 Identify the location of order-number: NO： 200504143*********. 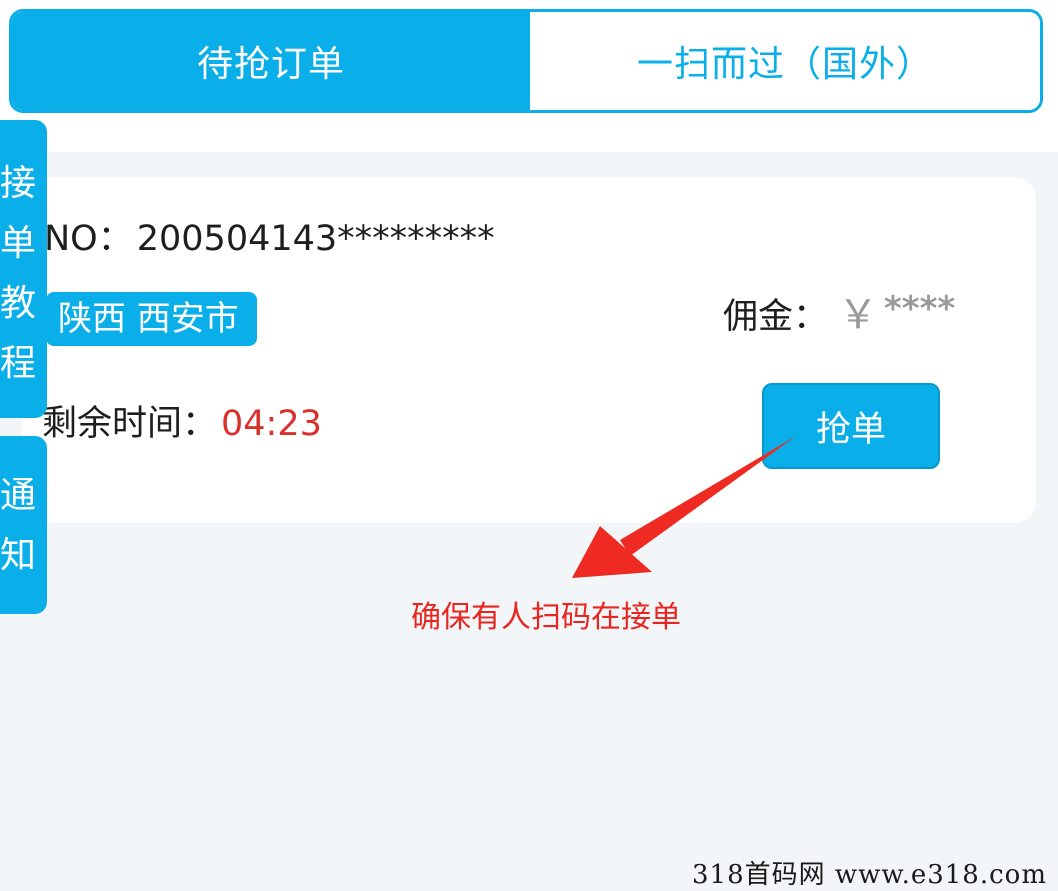
(269, 235).